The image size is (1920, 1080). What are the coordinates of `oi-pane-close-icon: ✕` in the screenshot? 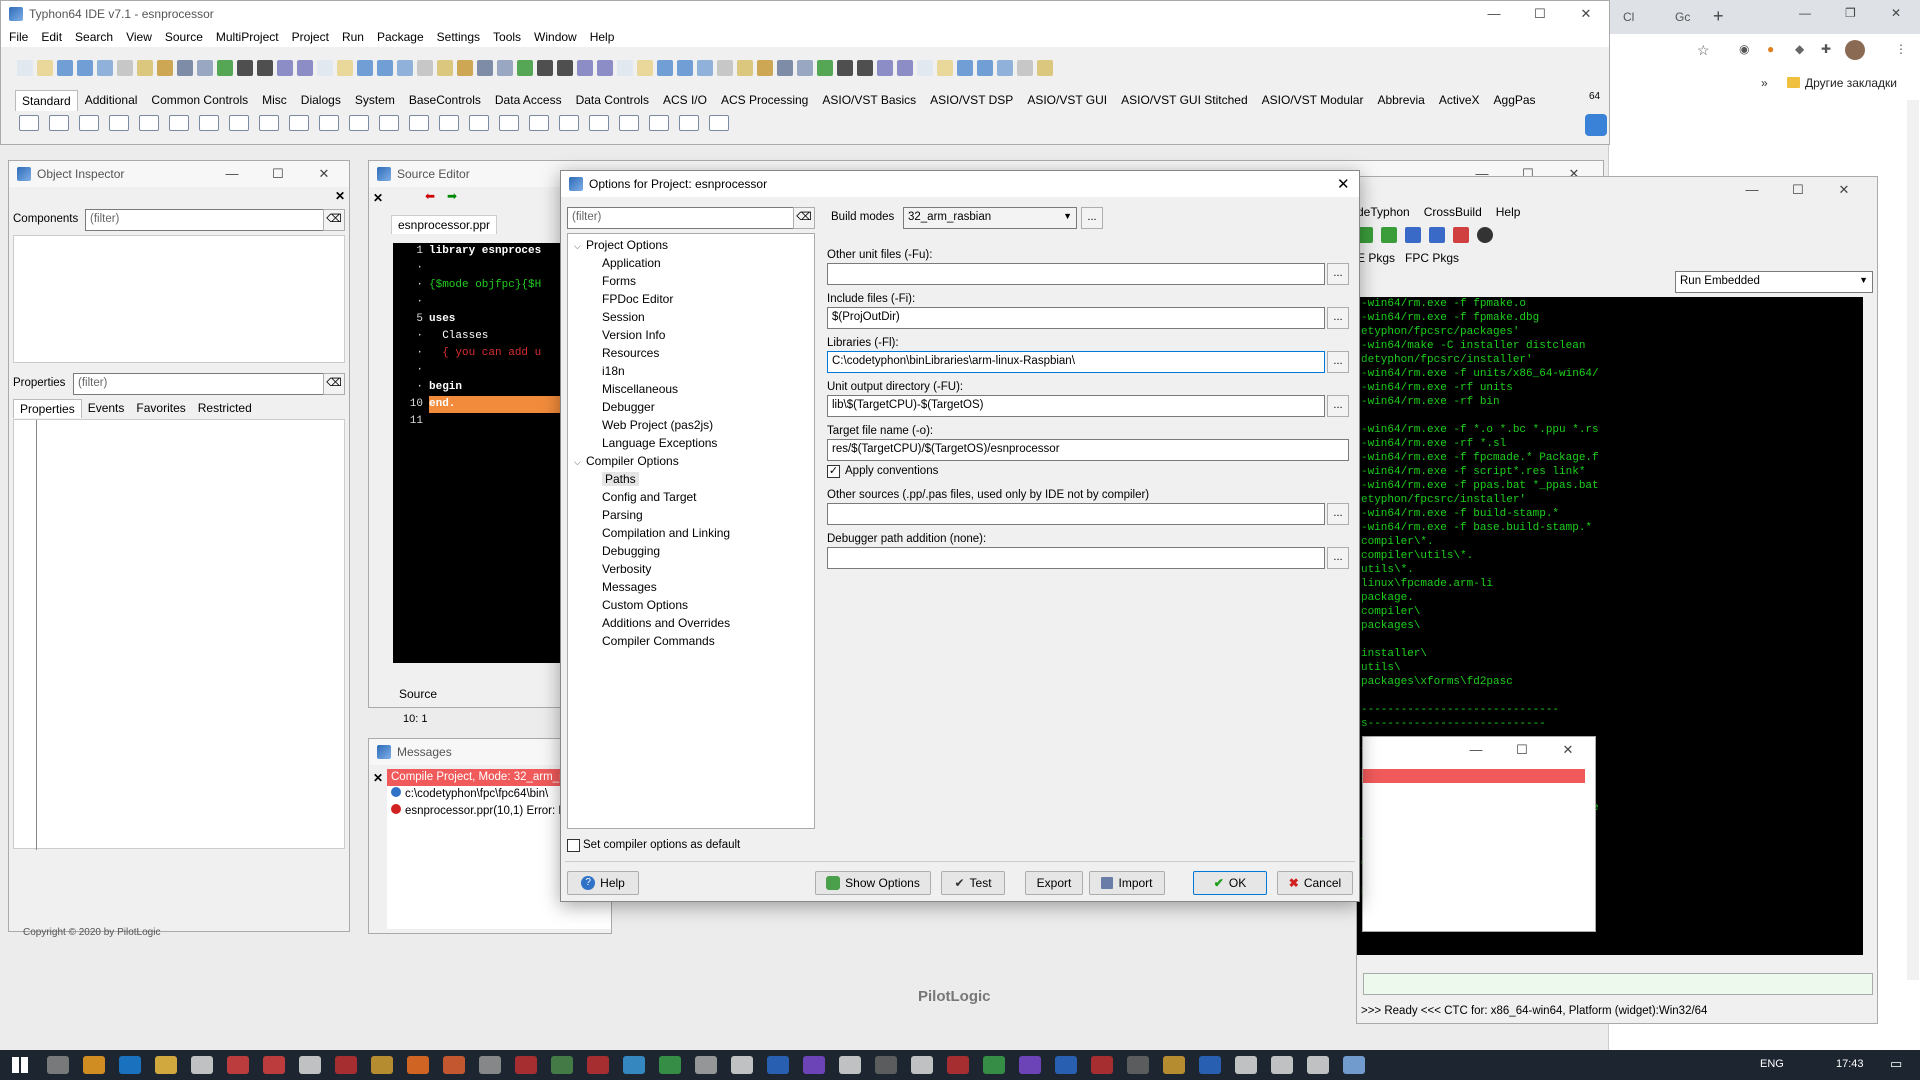 It's located at (340, 196).